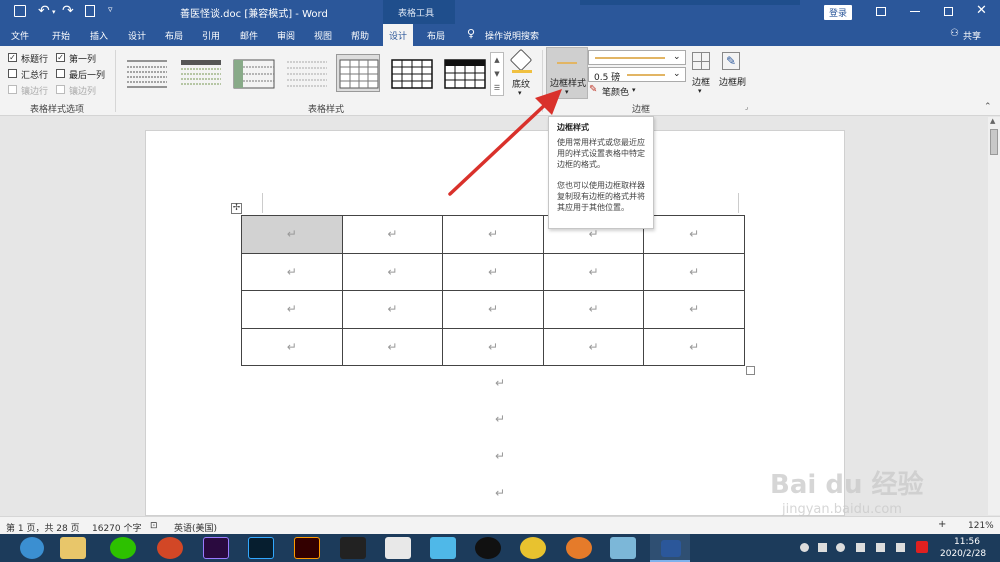 The image size is (1000, 562). What do you see at coordinates (922, 547) in the screenshot?
I see `sogou-ime-icon` at bounding box center [922, 547].